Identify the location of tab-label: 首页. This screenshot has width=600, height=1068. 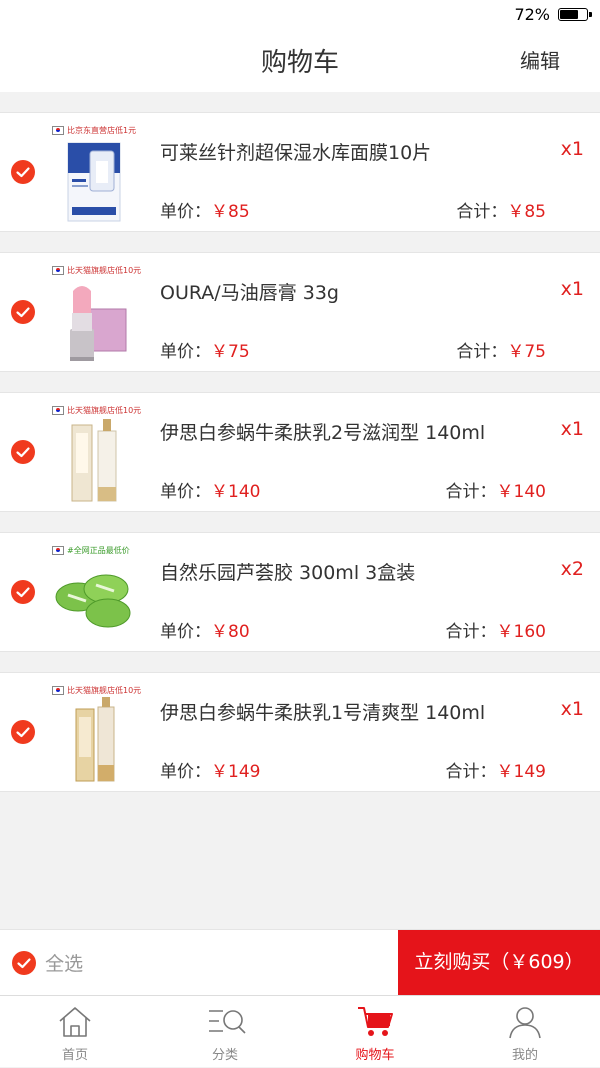
(74, 1055).